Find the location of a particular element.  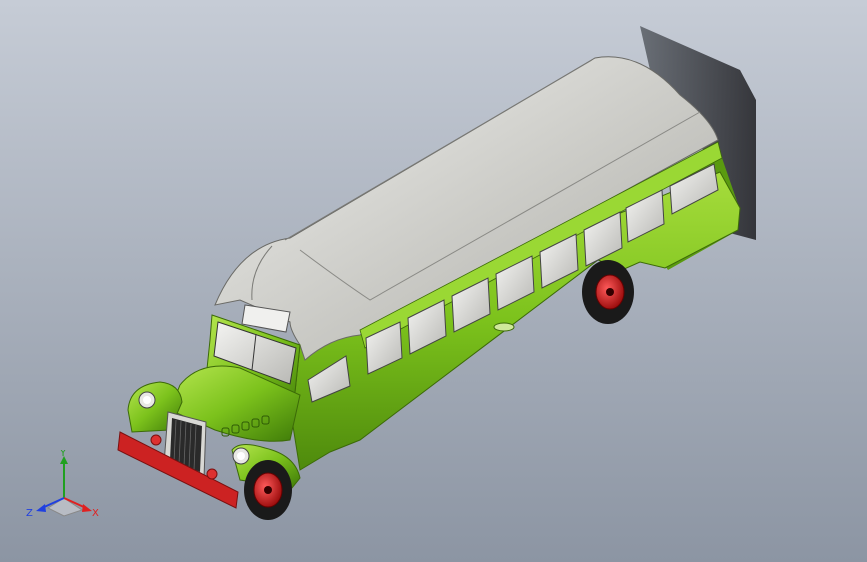

axis-triad: Y X Z is located at coordinates (66, 487).